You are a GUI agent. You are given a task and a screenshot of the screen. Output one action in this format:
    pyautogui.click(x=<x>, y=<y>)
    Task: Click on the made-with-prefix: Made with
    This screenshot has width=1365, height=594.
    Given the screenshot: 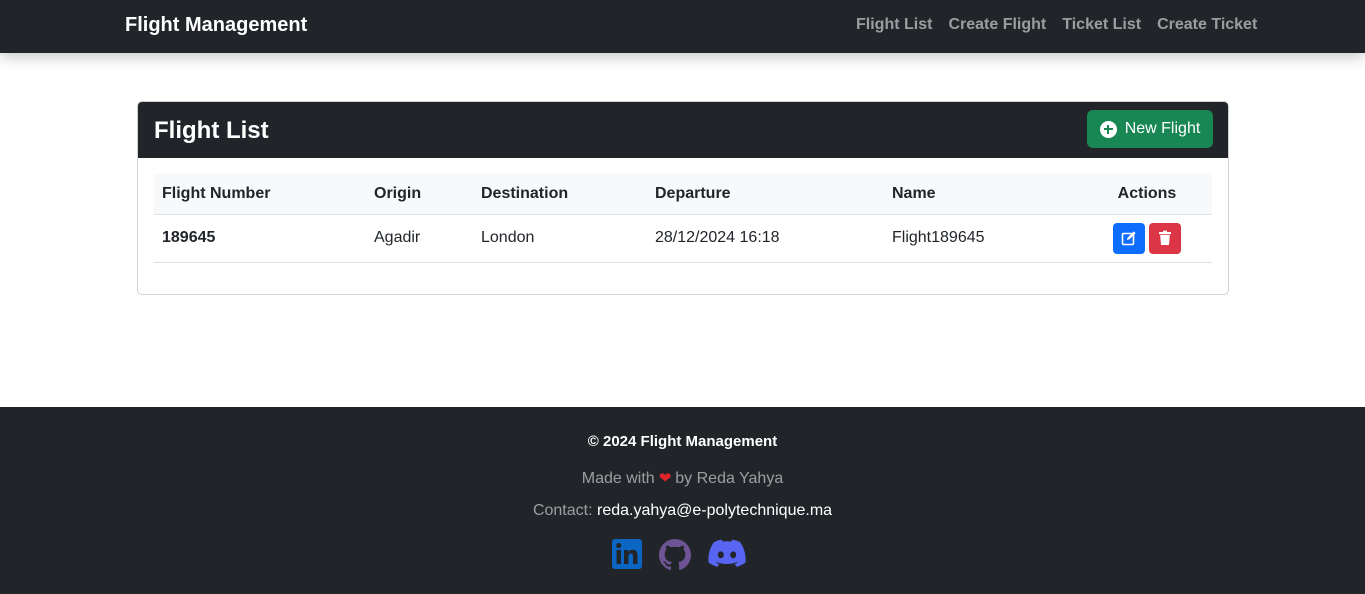 What is the action you would take?
    pyautogui.click(x=618, y=478)
    